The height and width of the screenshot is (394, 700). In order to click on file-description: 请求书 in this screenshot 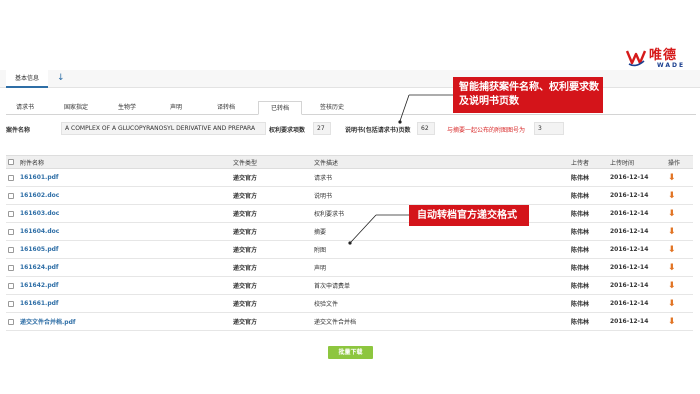, I will do `click(323, 178)`.